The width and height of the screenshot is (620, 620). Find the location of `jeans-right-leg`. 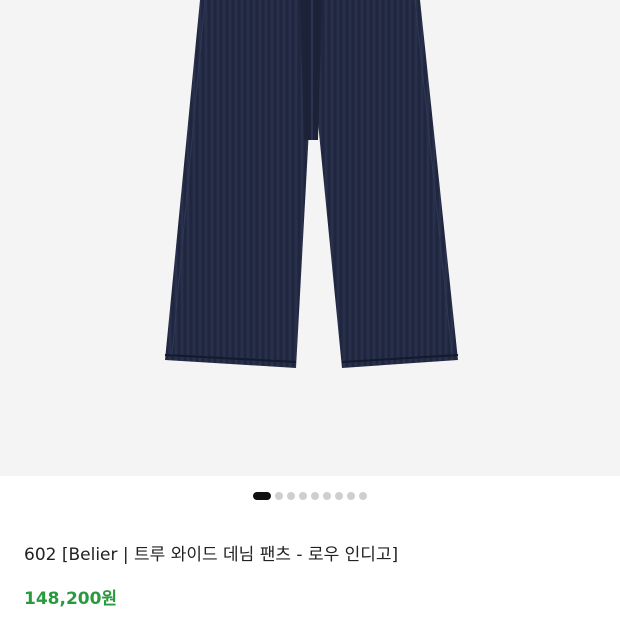

jeans-right-leg is located at coordinates (382, 184).